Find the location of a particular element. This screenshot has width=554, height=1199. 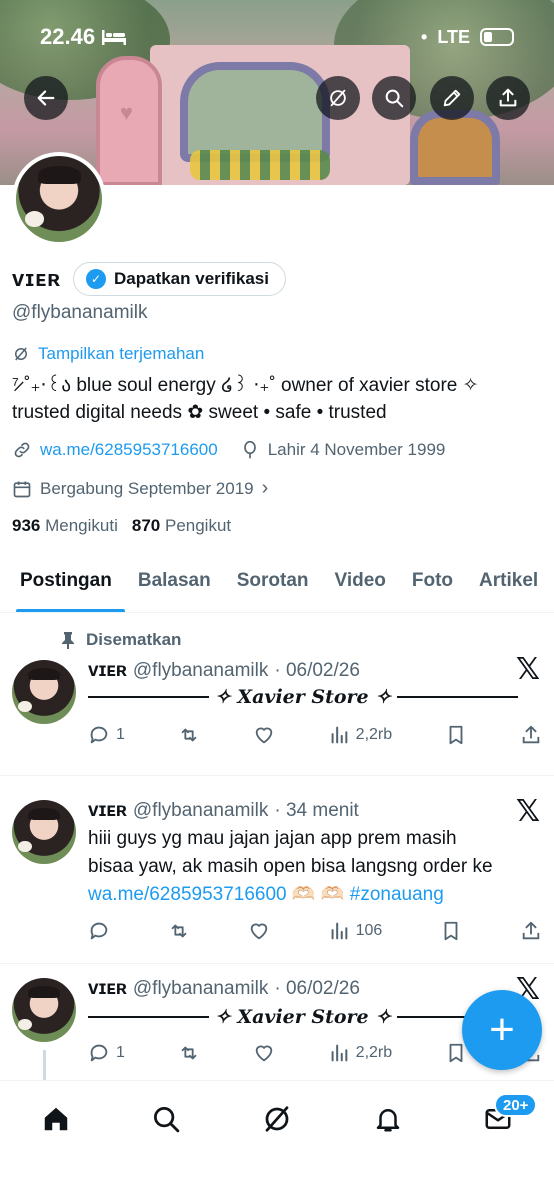

tab-highlights: Sorotan is located at coordinates (273, 586).